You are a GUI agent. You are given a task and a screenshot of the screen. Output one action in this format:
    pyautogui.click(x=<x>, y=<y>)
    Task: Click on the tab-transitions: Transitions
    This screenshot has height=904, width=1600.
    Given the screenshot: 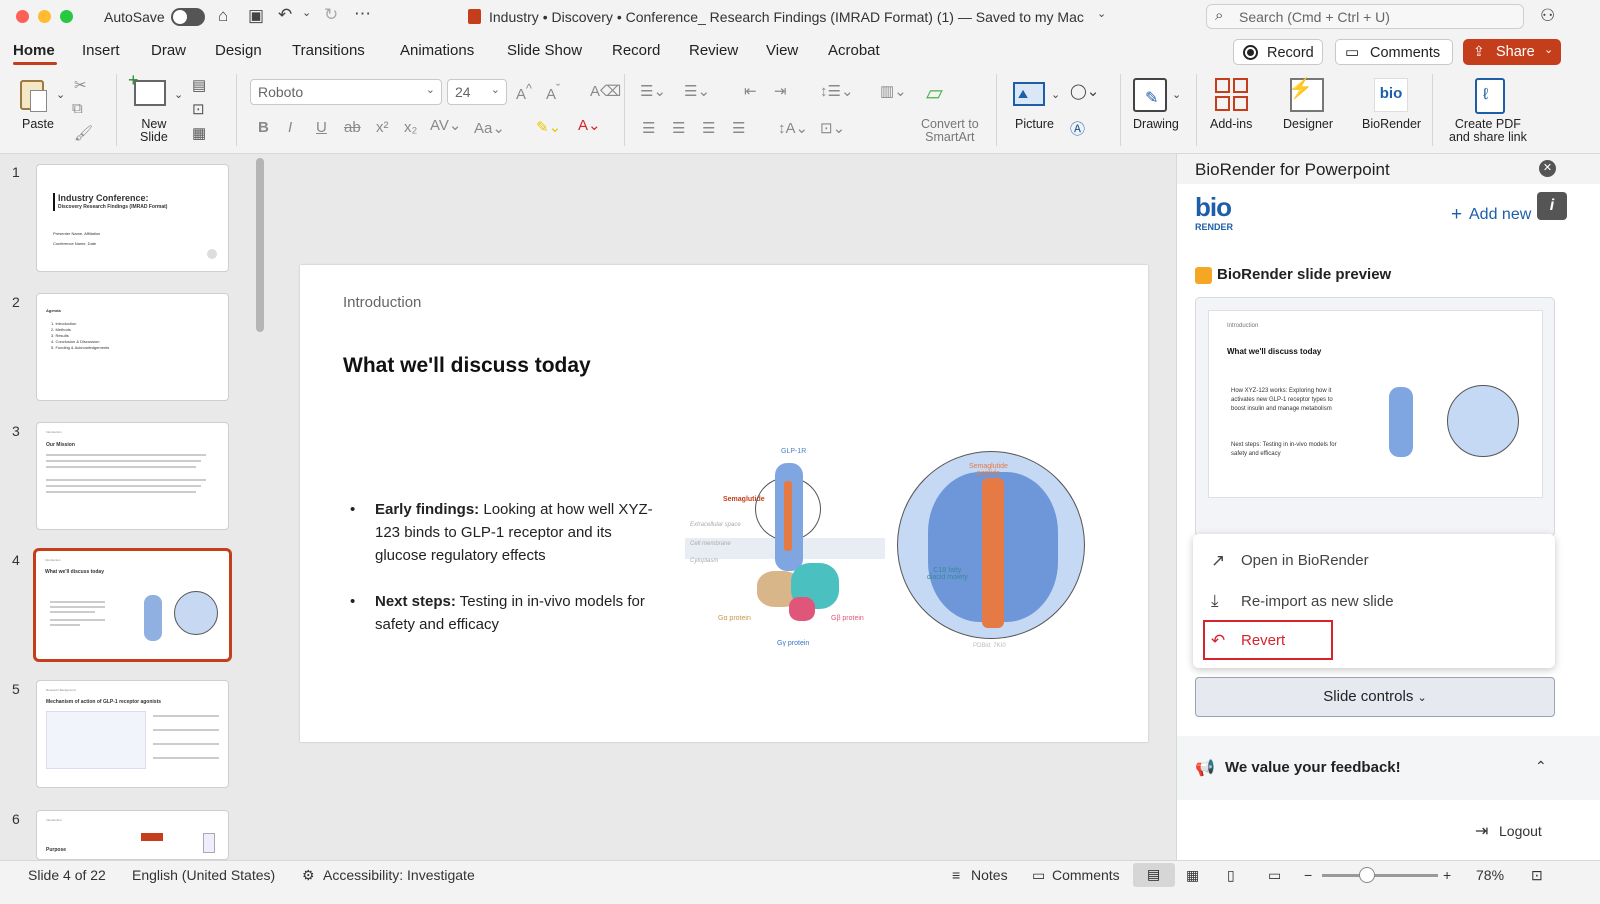 What is the action you would take?
    pyautogui.click(x=328, y=50)
    